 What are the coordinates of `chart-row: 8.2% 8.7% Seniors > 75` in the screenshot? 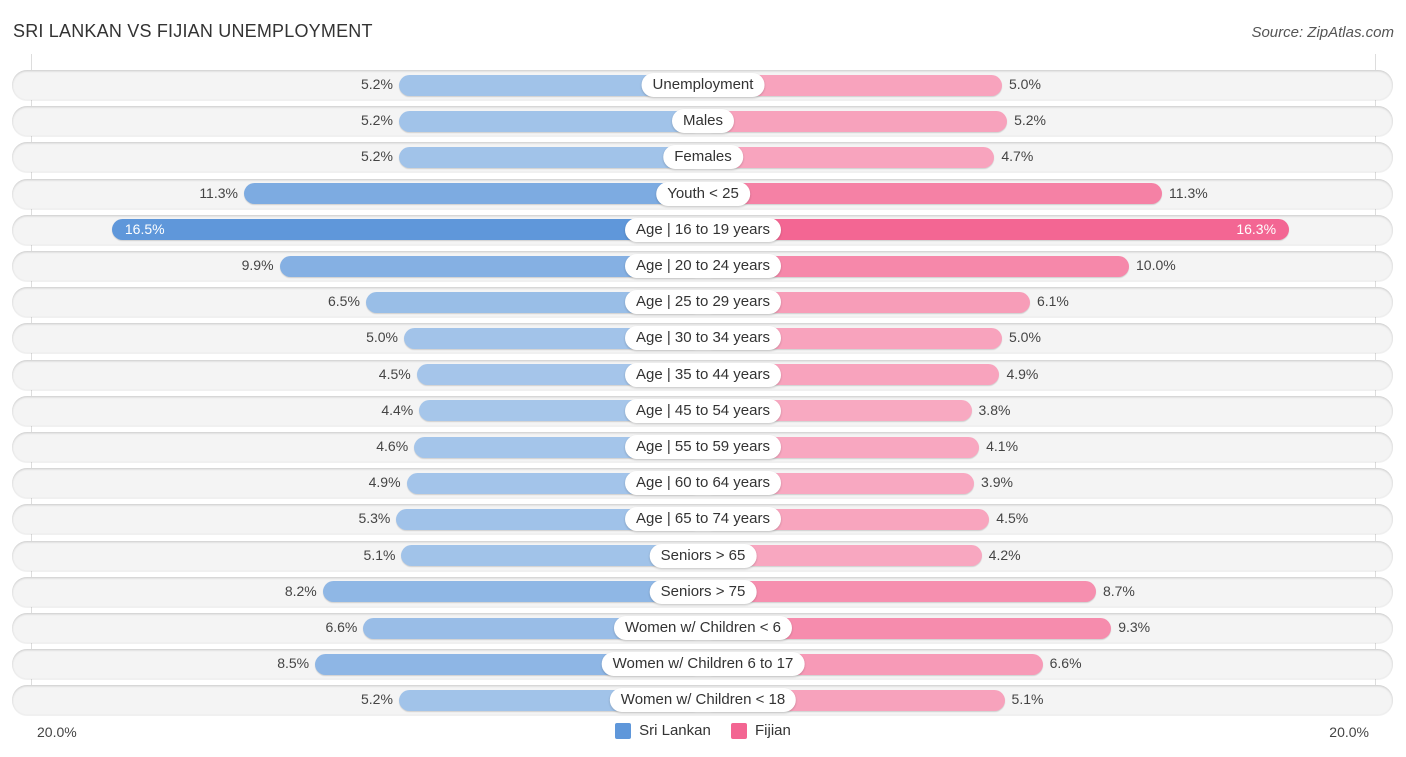 It's located at (702, 591).